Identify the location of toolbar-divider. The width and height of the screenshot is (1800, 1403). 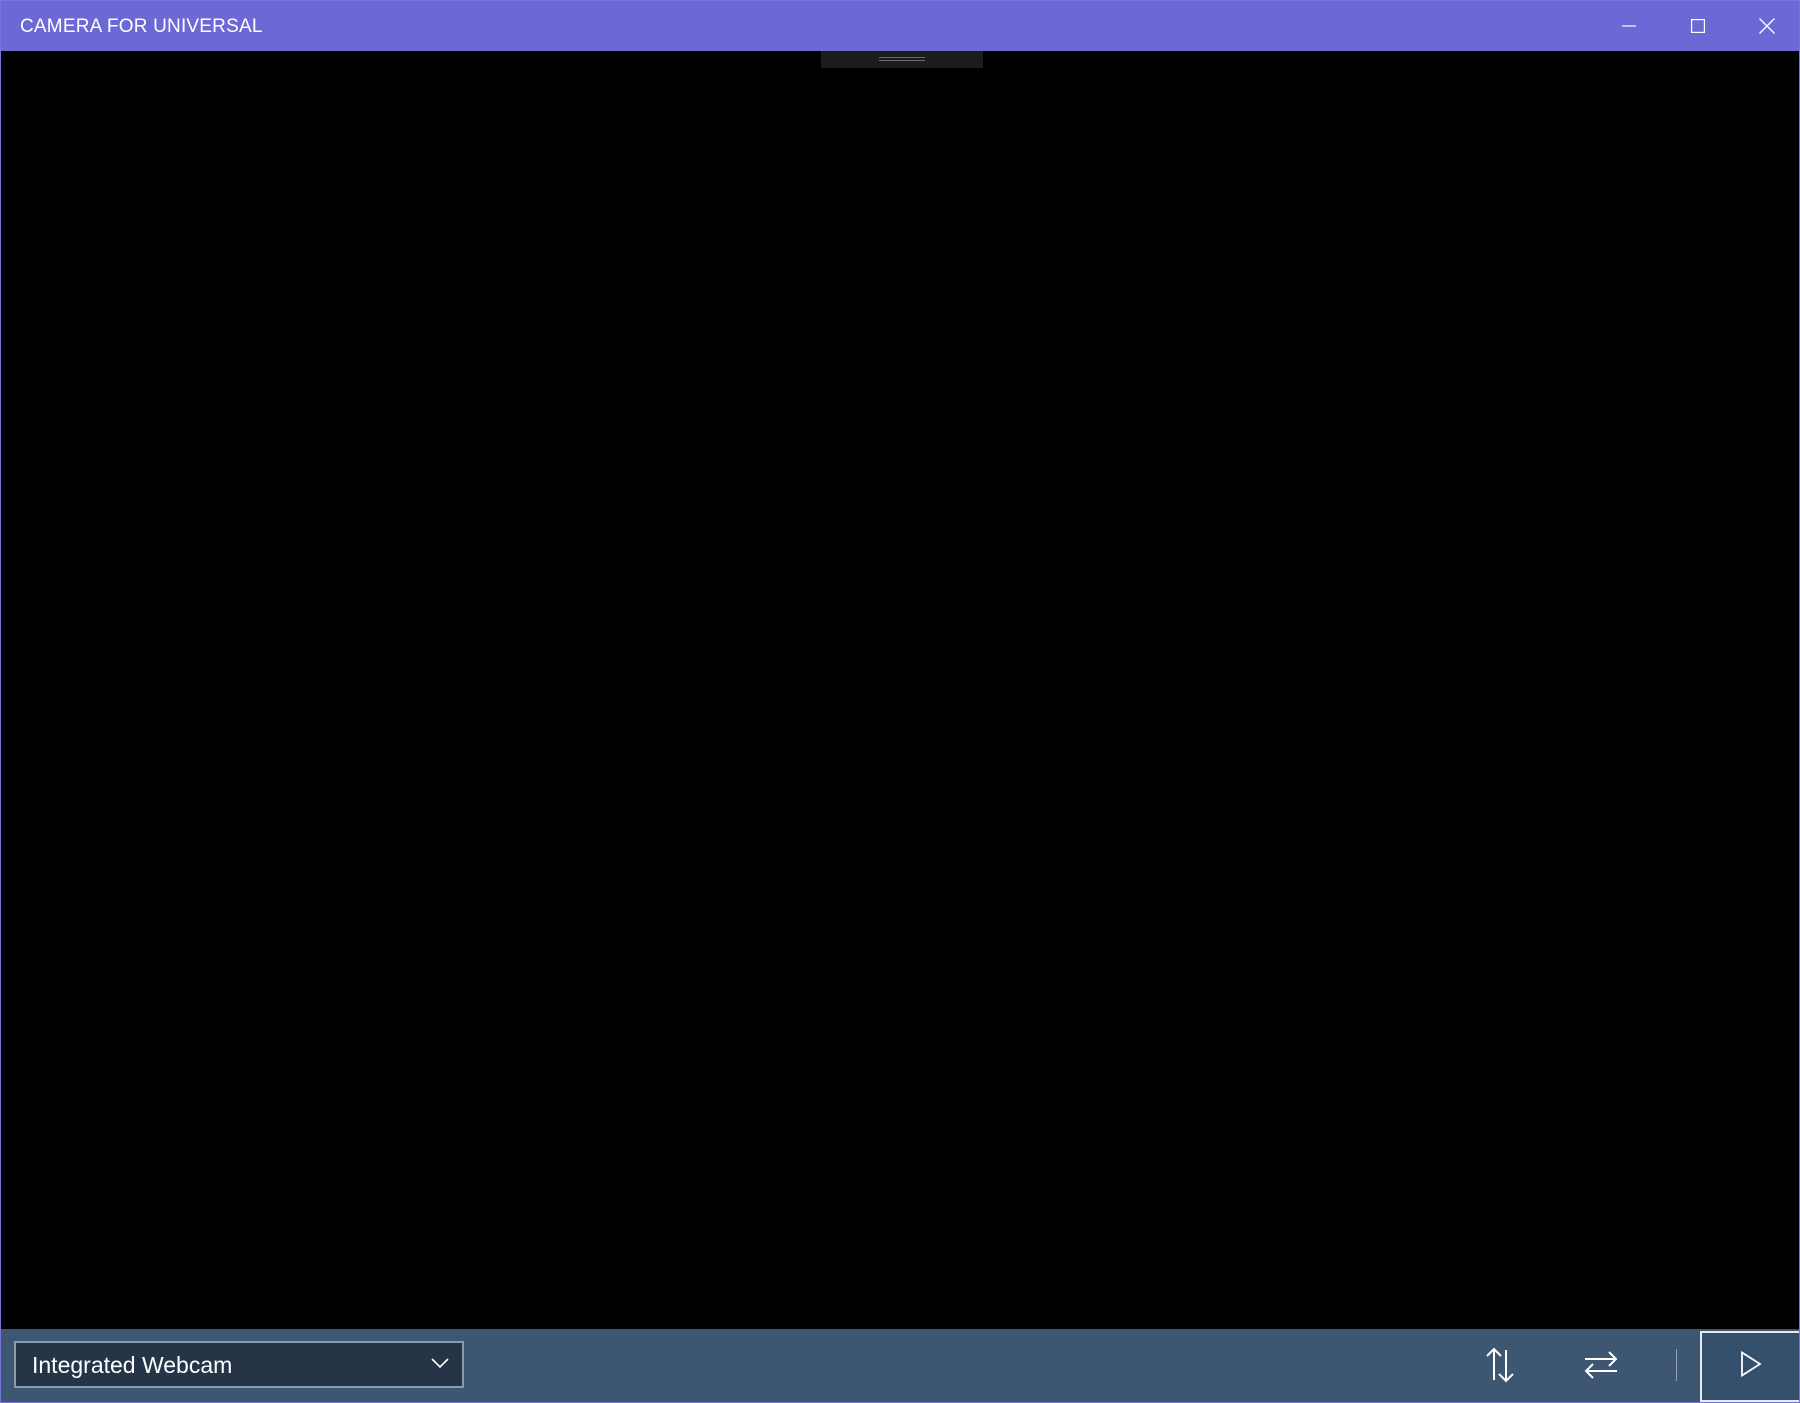
(1676, 1365).